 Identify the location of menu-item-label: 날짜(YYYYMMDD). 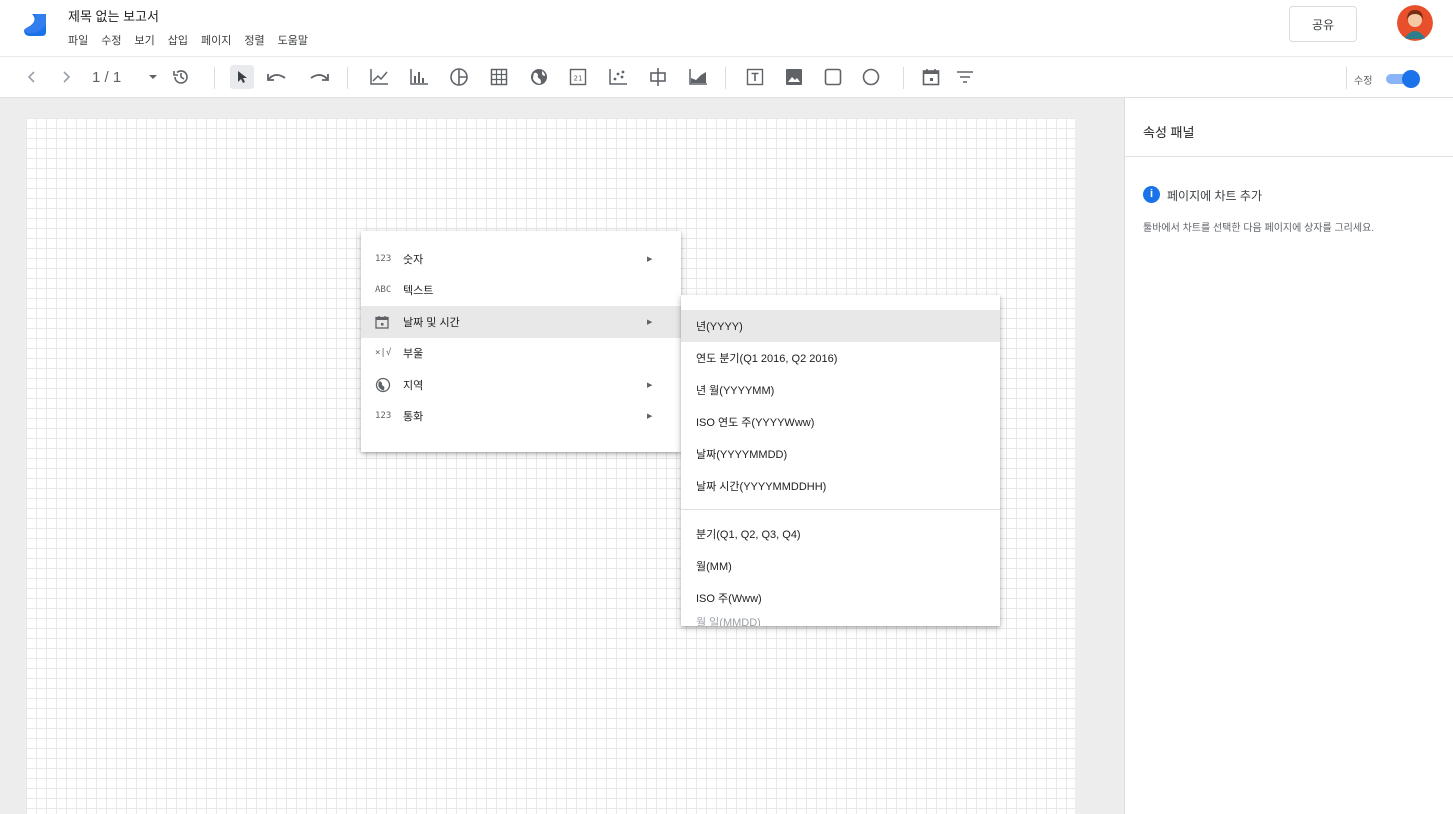
(742, 455).